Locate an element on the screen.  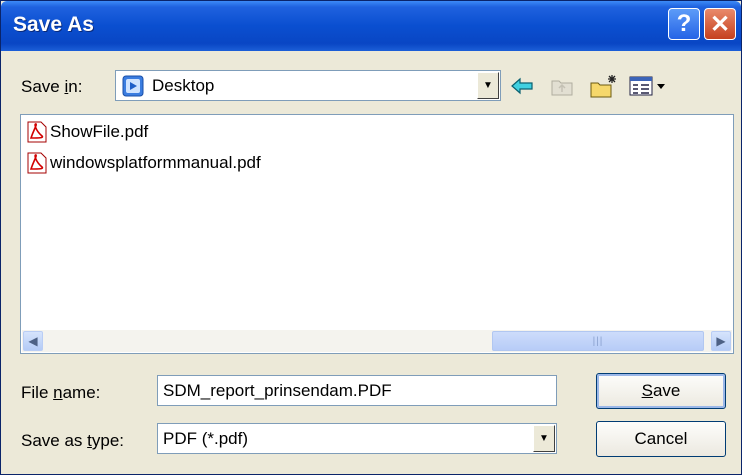
cancel-button: Cancel is located at coordinates (661, 439).